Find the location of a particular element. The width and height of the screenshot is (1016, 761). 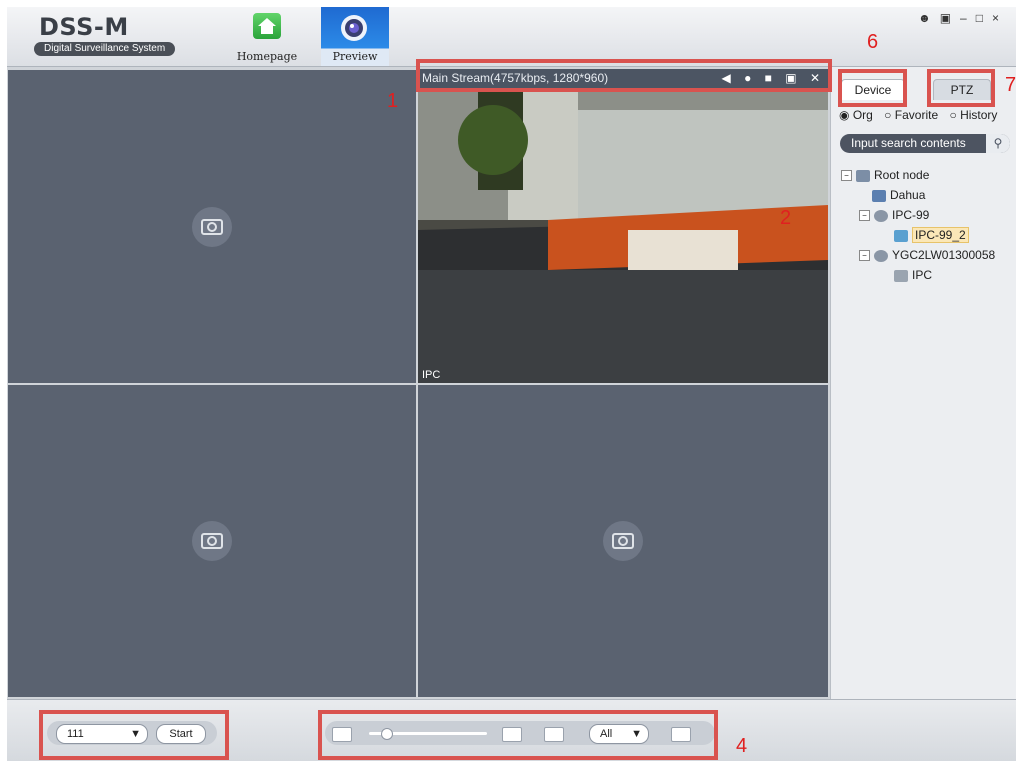

radio-history-label: History is located at coordinates (979, 115).